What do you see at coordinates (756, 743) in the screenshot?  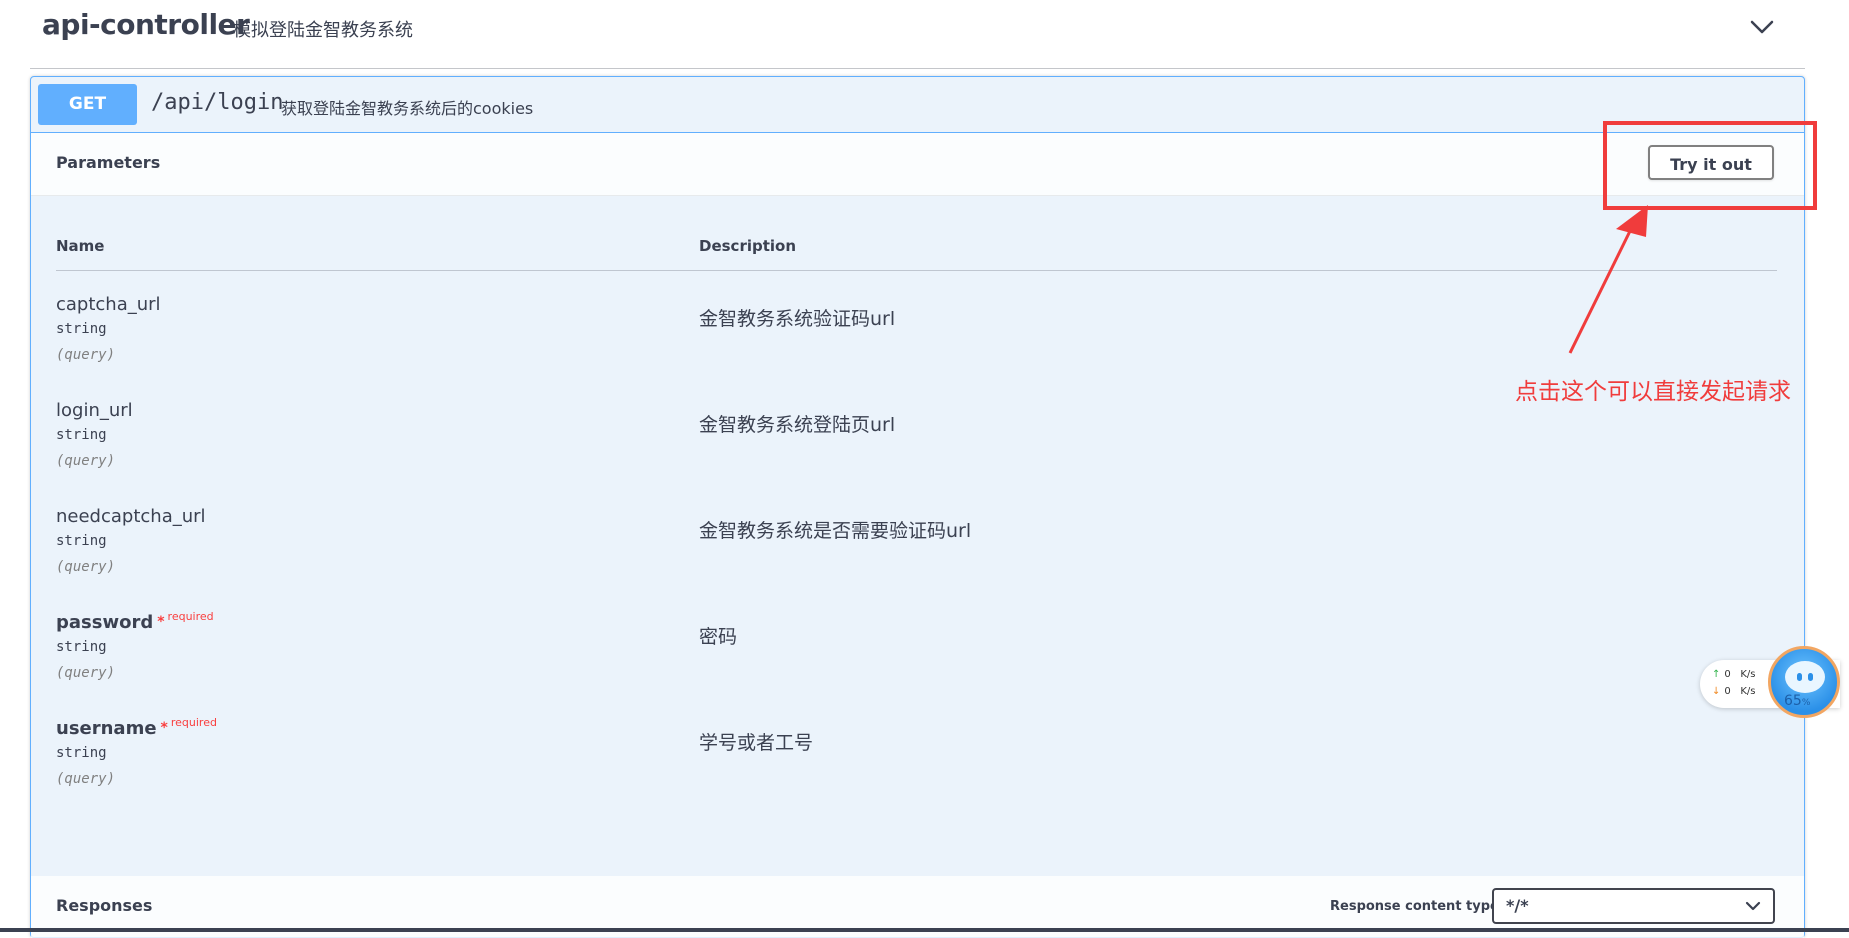 I see `param-description: 学号或者工号` at bounding box center [756, 743].